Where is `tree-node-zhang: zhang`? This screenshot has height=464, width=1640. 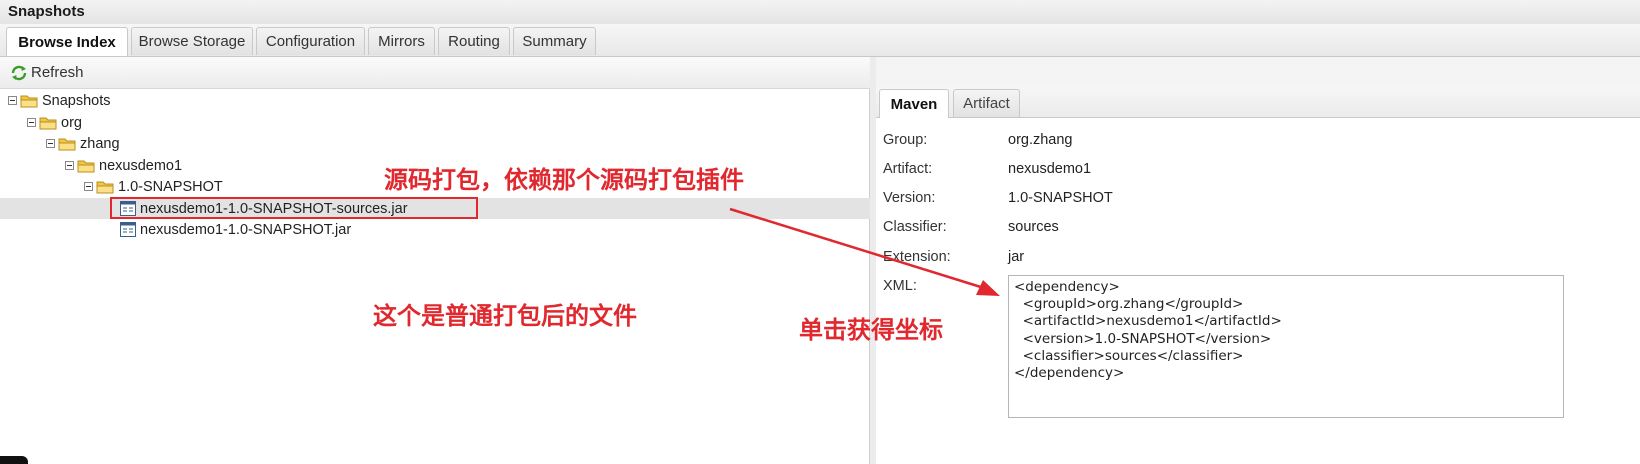 tree-node-zhang: zhang is located at coordinates (457, 143).